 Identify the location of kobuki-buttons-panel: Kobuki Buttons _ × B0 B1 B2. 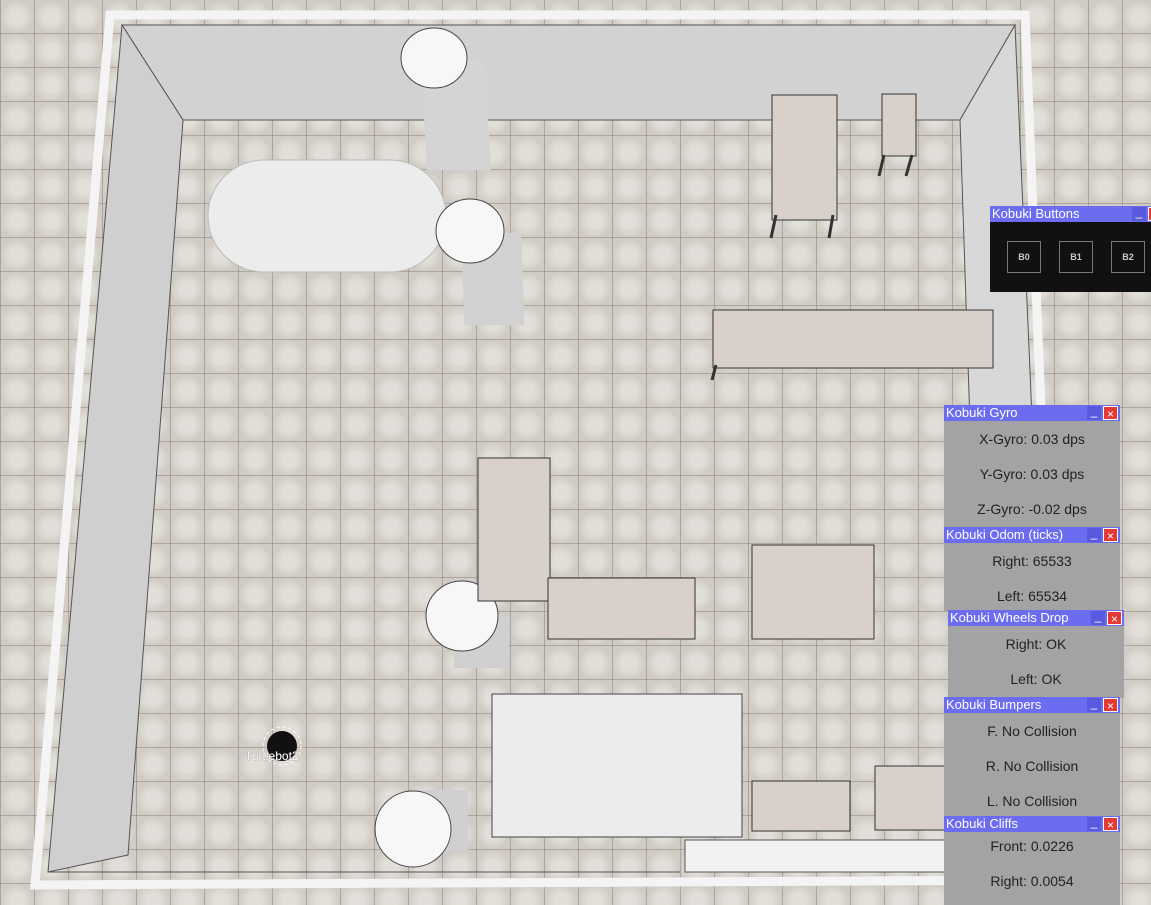
(1070, 249).